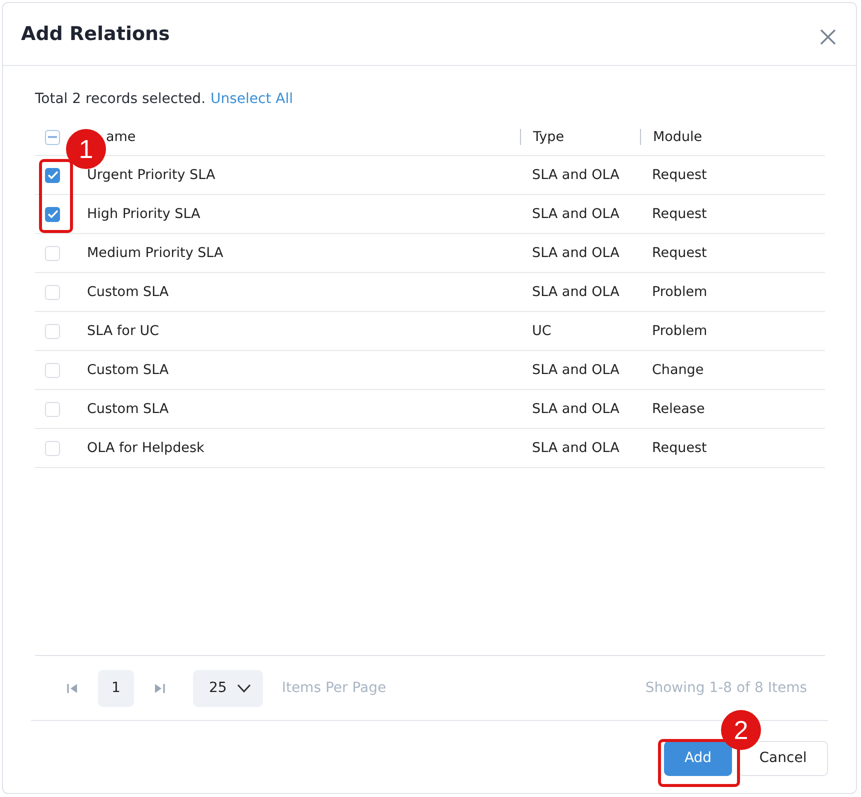 The width and height of the screenshot is (861, 797). I want to click on table-cell: OLA for Helpdesk, so click(145, 448).